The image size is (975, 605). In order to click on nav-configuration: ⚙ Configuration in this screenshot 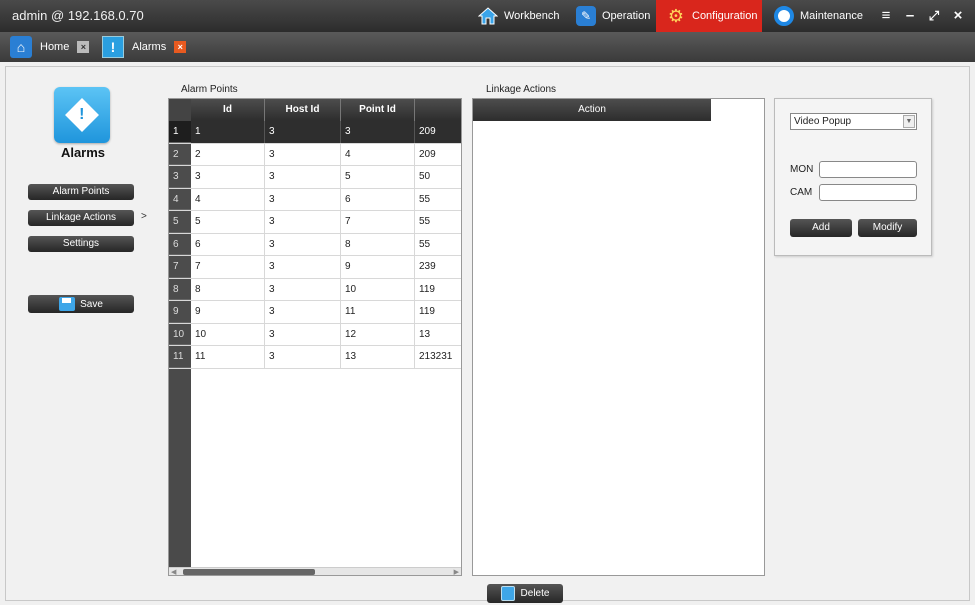, I will do `click(709, 16)`.